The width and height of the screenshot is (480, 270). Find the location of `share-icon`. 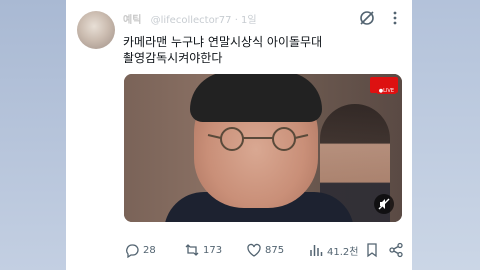

share-icon is located at coordinates (396, 250).